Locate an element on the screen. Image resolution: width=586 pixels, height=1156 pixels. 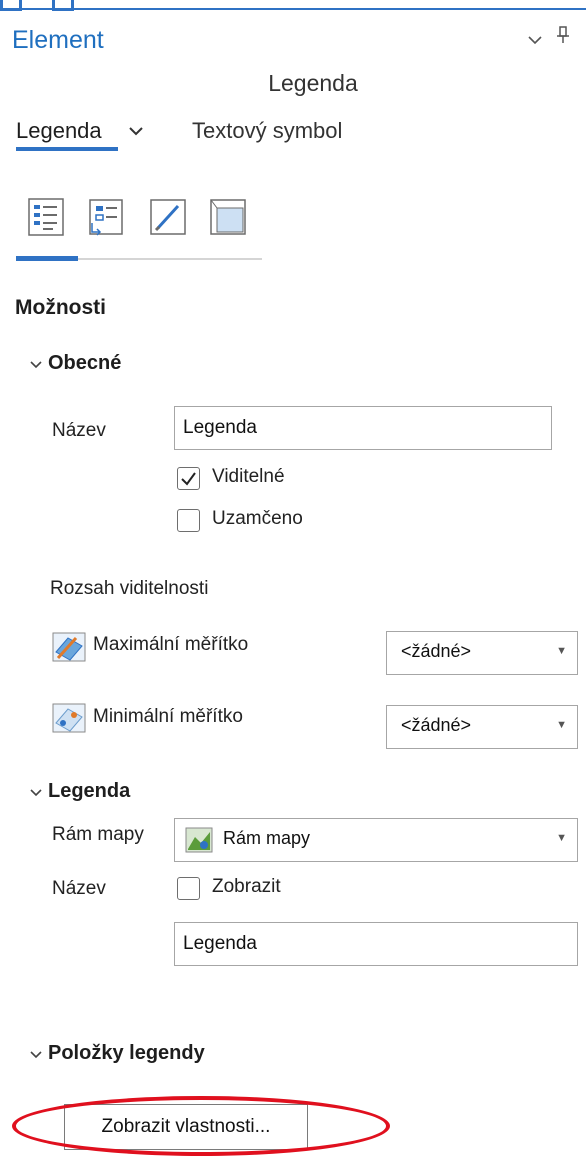
group-header-polozky-legendy: Položky legendy is located at coordinates (117, 1053).